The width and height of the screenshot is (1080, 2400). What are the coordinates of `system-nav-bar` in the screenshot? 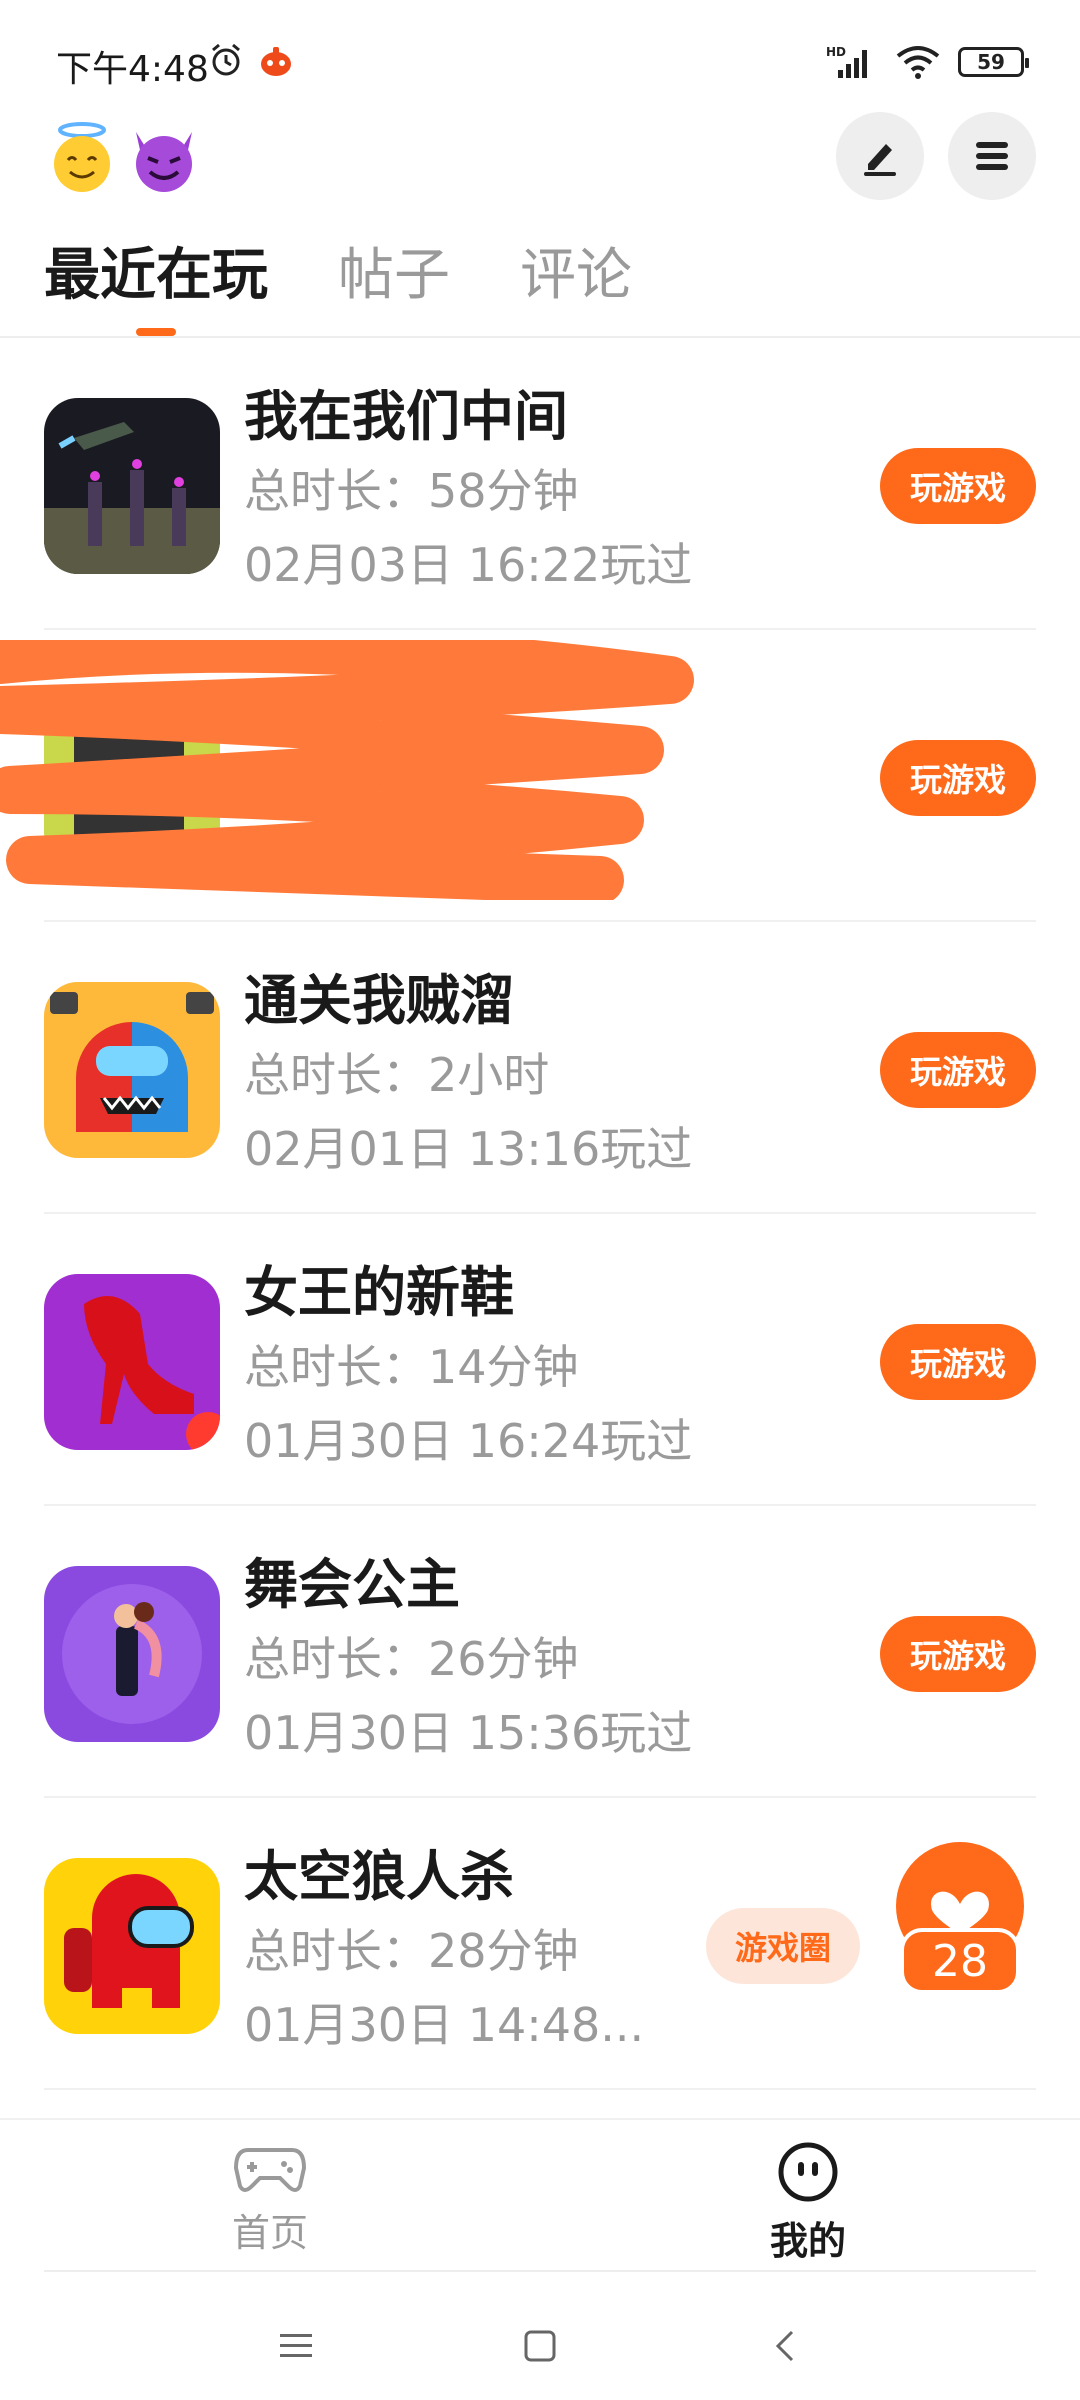 It's located at (540, 2345).